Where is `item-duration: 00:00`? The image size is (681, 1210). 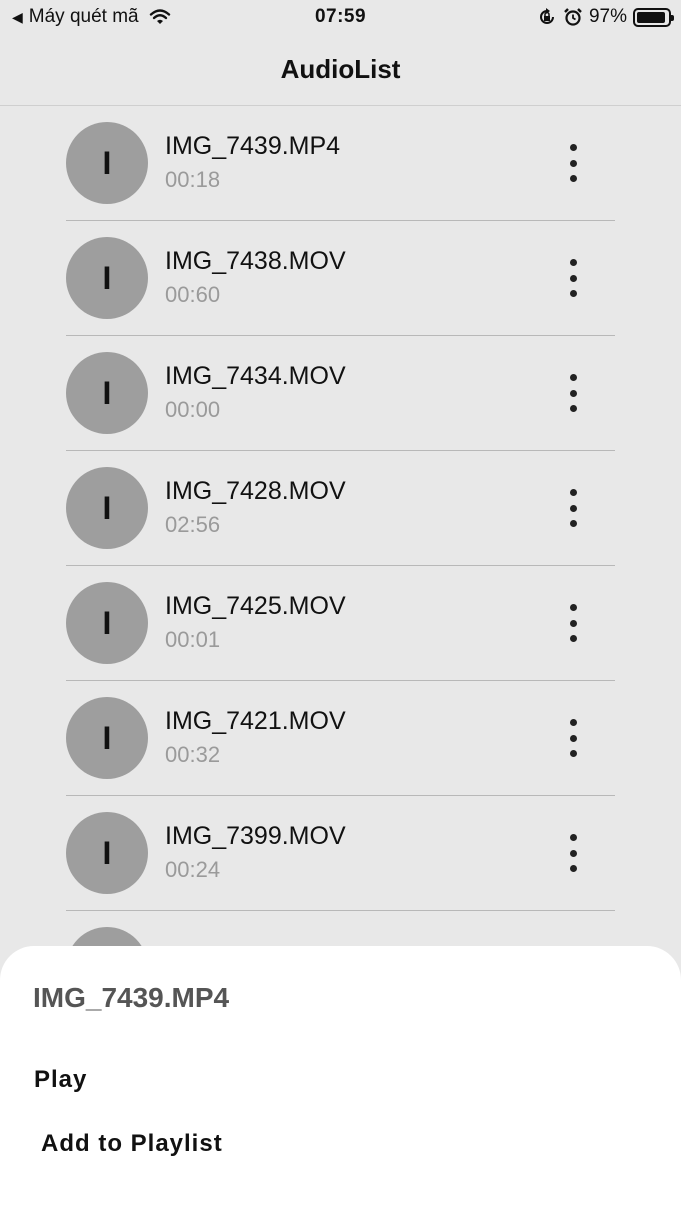
item-duration: 00:00 is located at coordinates (193, 409).